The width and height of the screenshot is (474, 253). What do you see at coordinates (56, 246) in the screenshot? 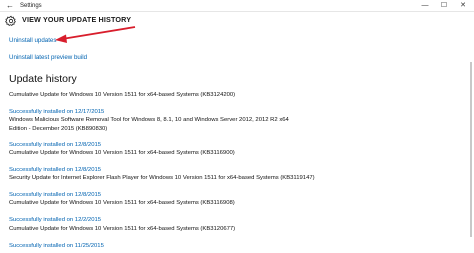
I see `update-status-link: Successfully installed on 11/25/2015` at bounding box center [56, 246].